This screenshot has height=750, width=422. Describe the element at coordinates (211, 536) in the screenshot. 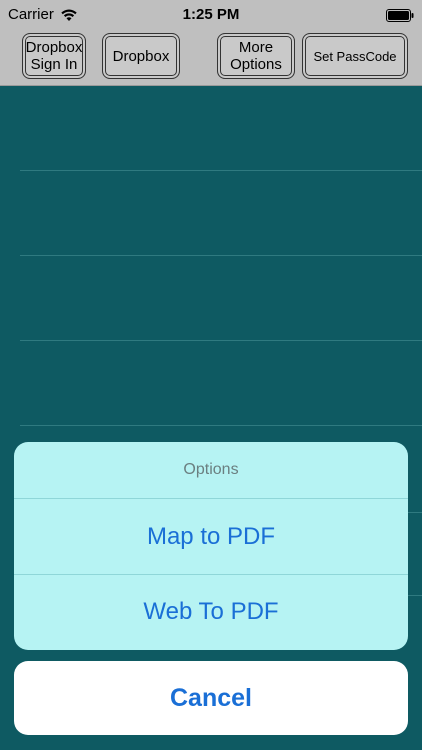

I see `map-to-pdf-button: Map to PDF` at that location.